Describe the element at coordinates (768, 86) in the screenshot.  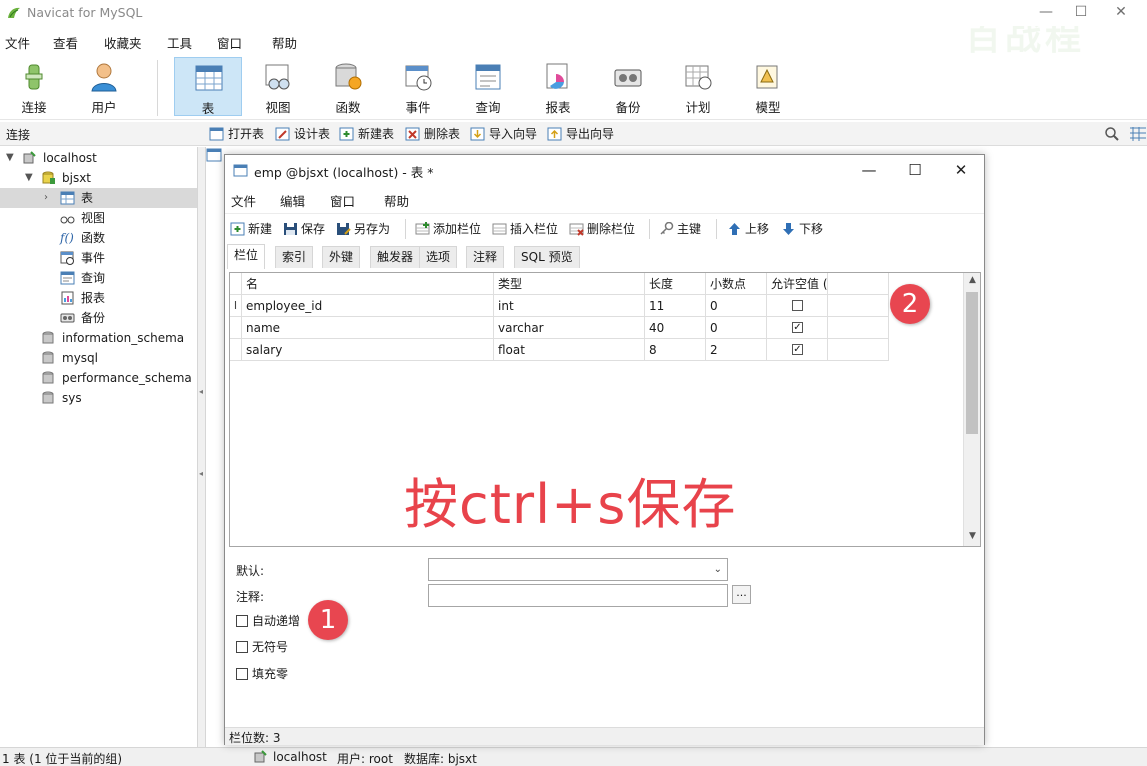
I see `toolbar-model-button: 模型` at that location.